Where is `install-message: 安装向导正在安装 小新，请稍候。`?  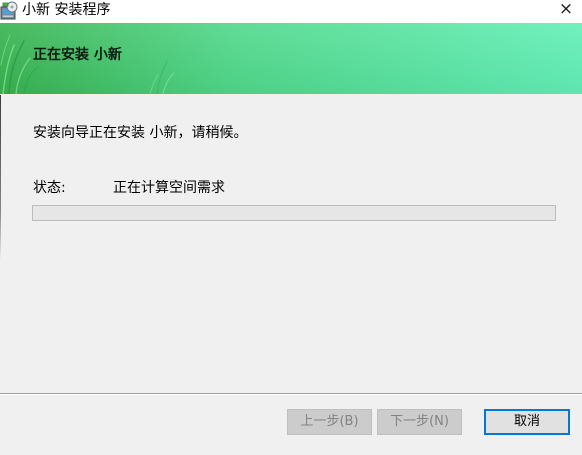
install-message: 安装向导正在安装 小新，请稍候。 is located at coordinates (140, 133).